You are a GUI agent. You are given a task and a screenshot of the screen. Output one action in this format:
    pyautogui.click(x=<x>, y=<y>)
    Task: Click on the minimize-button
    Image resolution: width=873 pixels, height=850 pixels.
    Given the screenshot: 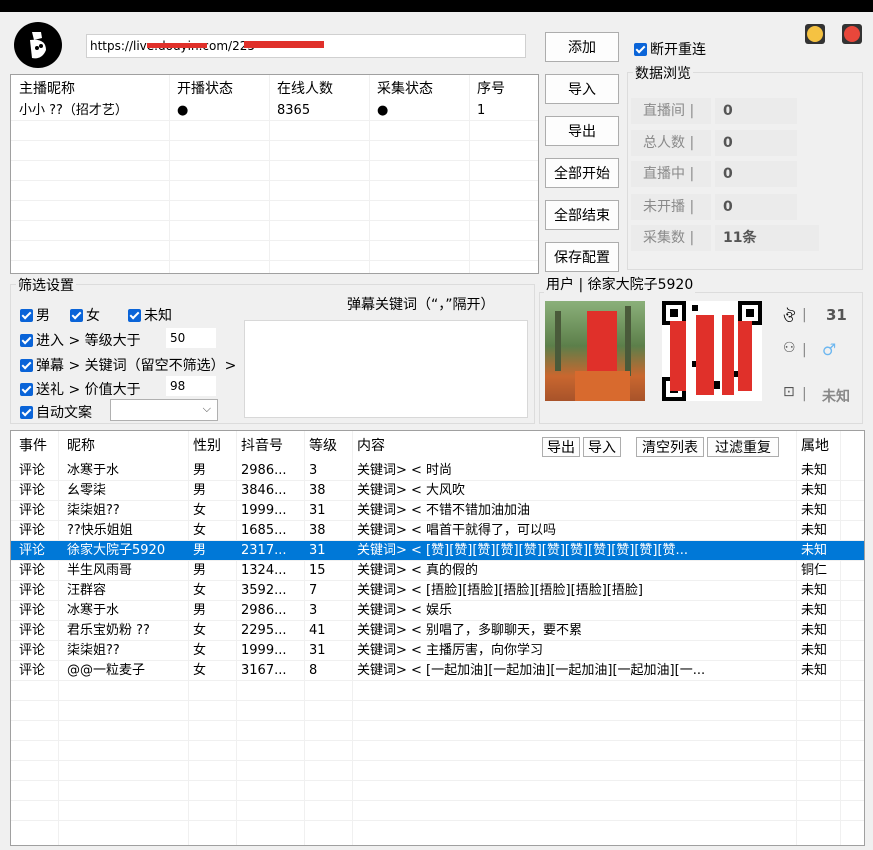 What is the action you would take?
    pyautogui.click(x=815, y=34)
    